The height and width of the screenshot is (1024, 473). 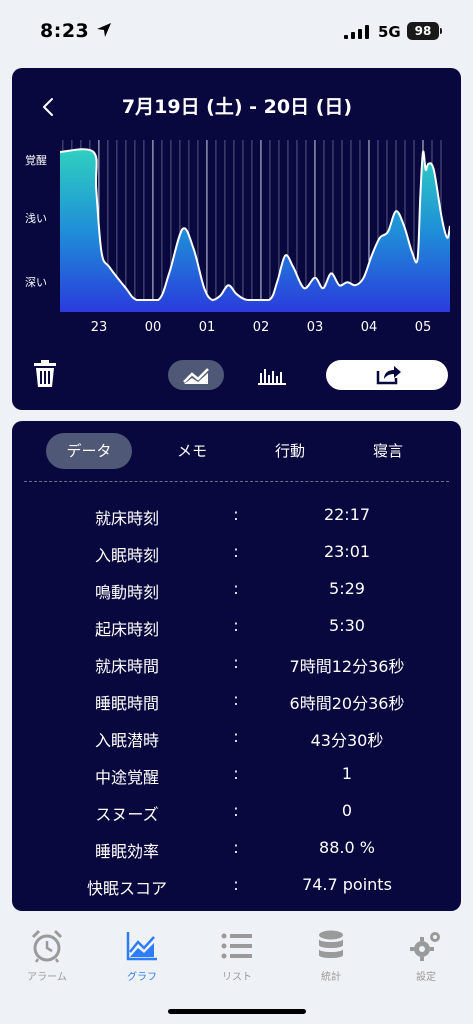 I want to click on date-range-title: 7月19日 (土) - 20日 (日), so click(x=237, y=107).